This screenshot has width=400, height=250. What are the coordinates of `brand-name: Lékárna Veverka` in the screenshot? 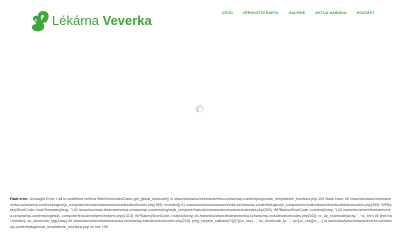 It's located at (102, 21).